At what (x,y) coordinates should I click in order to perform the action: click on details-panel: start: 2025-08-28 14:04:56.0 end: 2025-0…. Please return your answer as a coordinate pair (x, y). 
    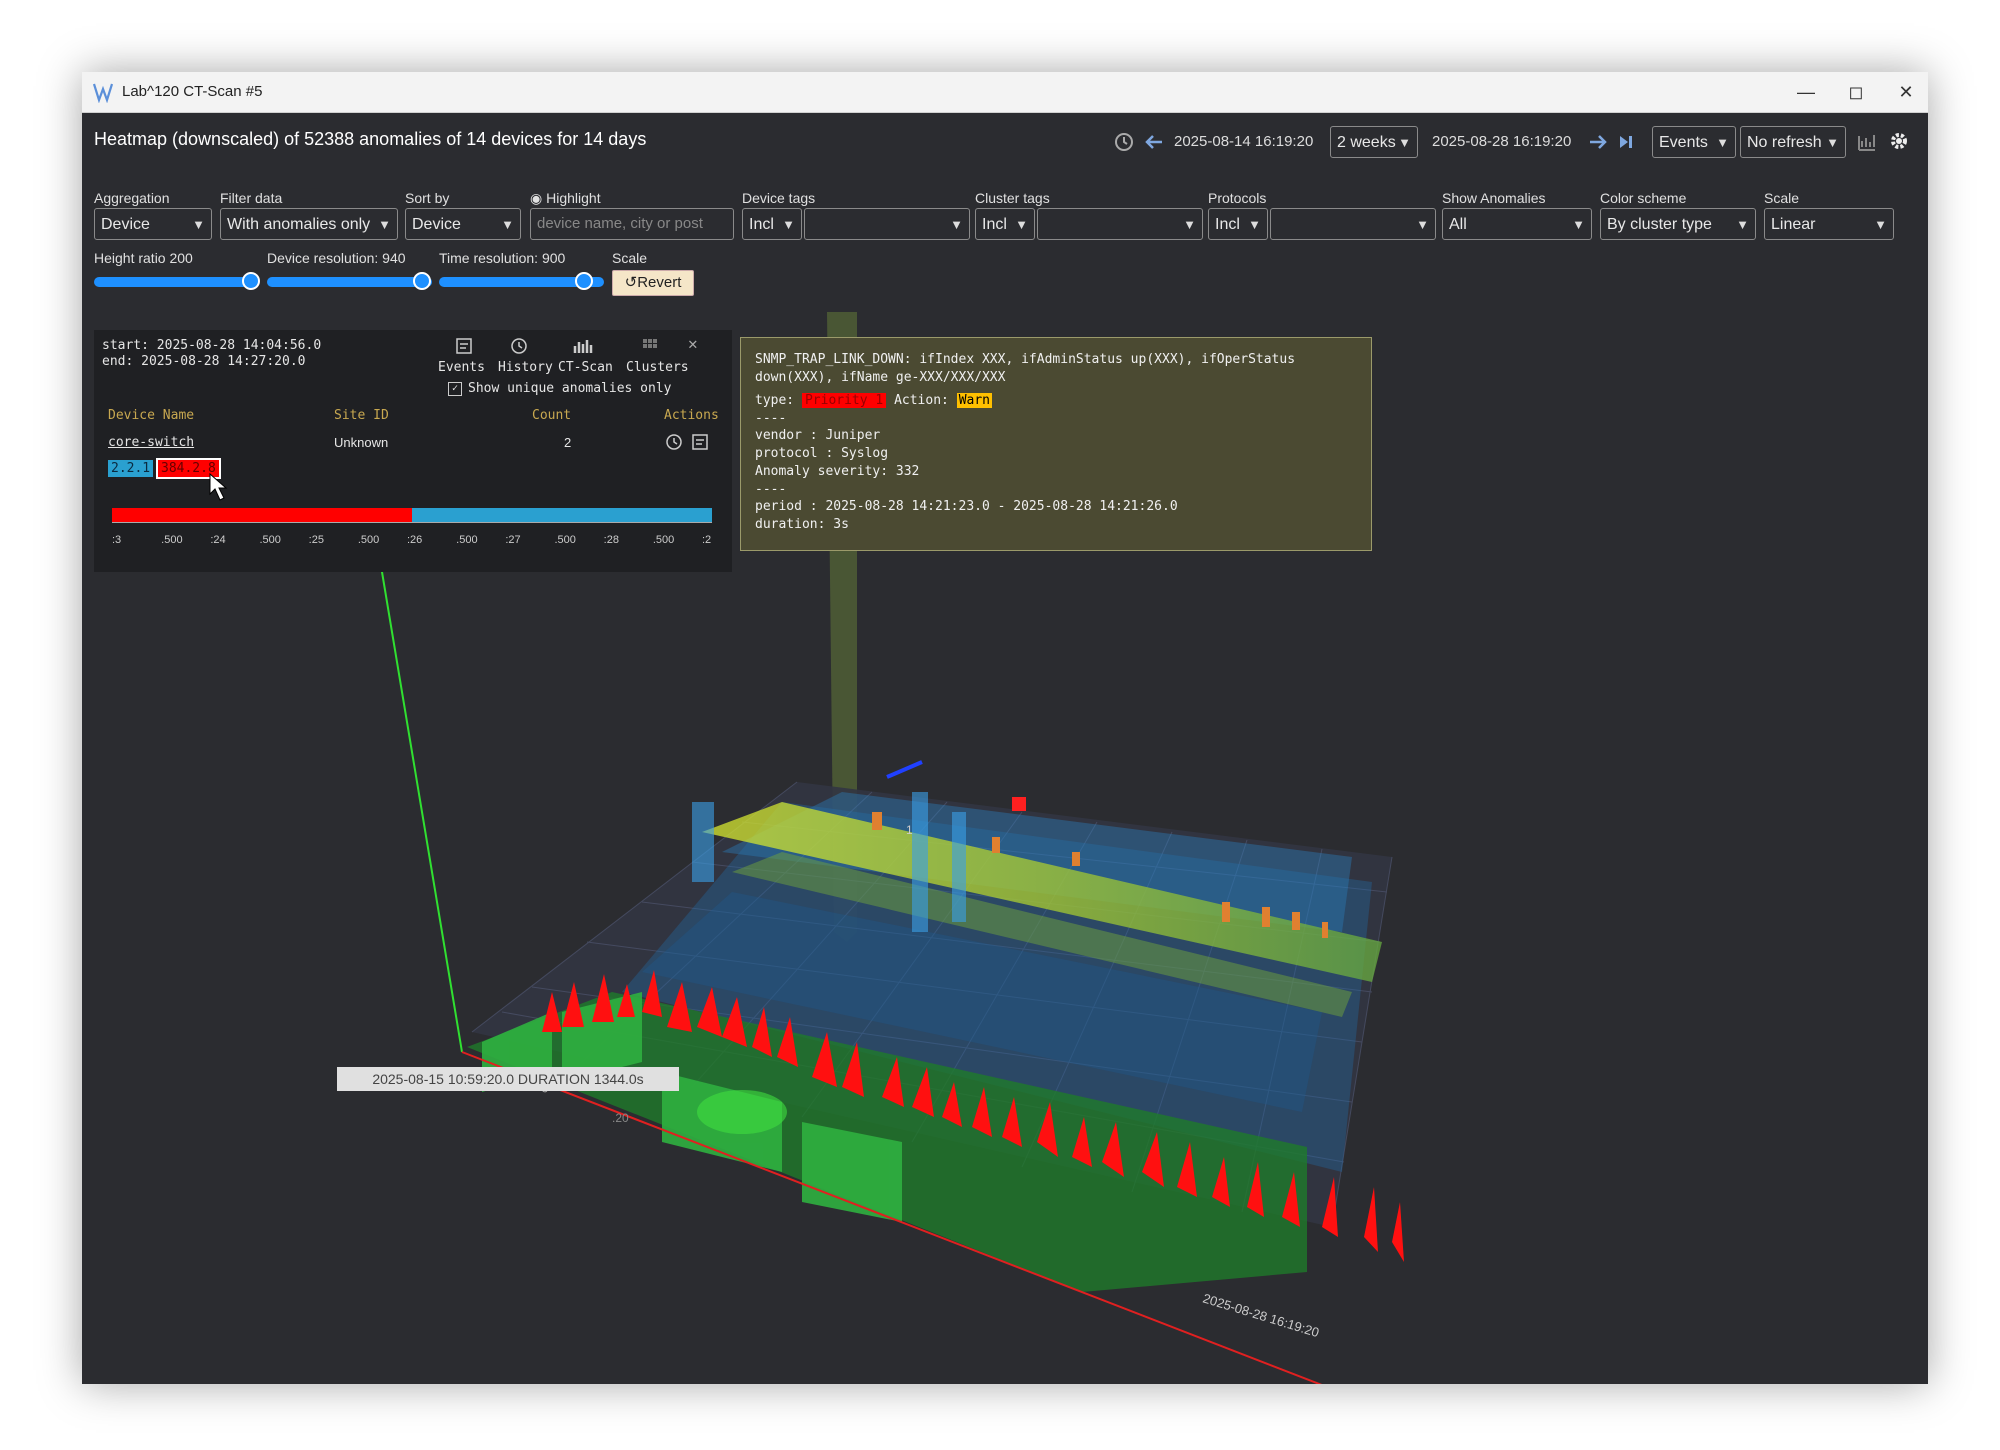
    Looking at the image, I should click on (413, 451).